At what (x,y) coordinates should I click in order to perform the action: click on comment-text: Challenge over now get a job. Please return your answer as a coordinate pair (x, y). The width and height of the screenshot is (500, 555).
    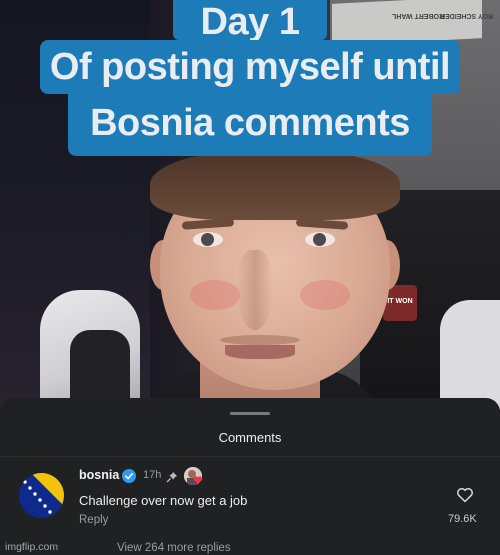
    Looking at the image, I should click on (163, 500).